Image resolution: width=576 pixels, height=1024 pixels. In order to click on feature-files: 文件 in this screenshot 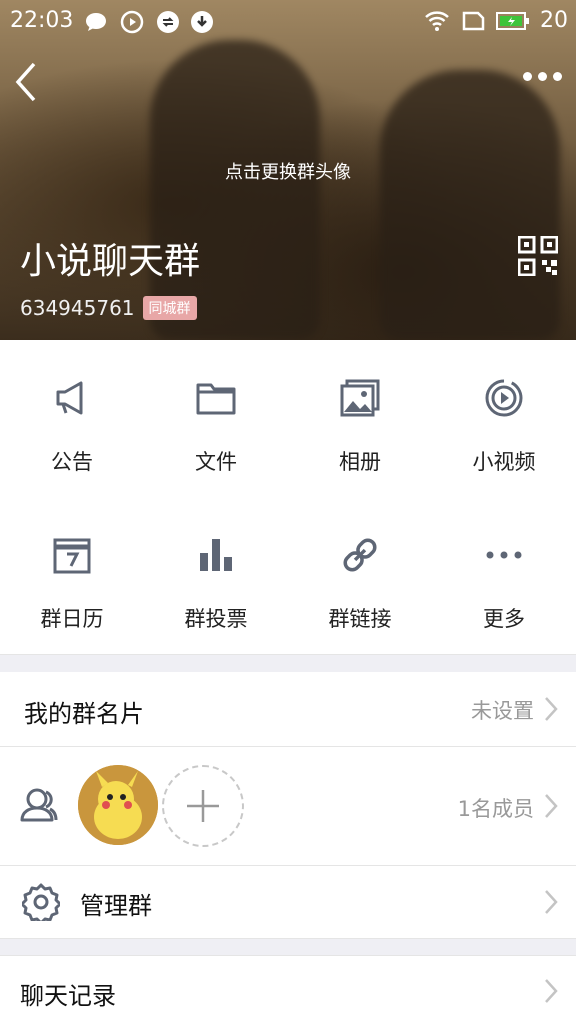, I will do `click(216, 418)`.